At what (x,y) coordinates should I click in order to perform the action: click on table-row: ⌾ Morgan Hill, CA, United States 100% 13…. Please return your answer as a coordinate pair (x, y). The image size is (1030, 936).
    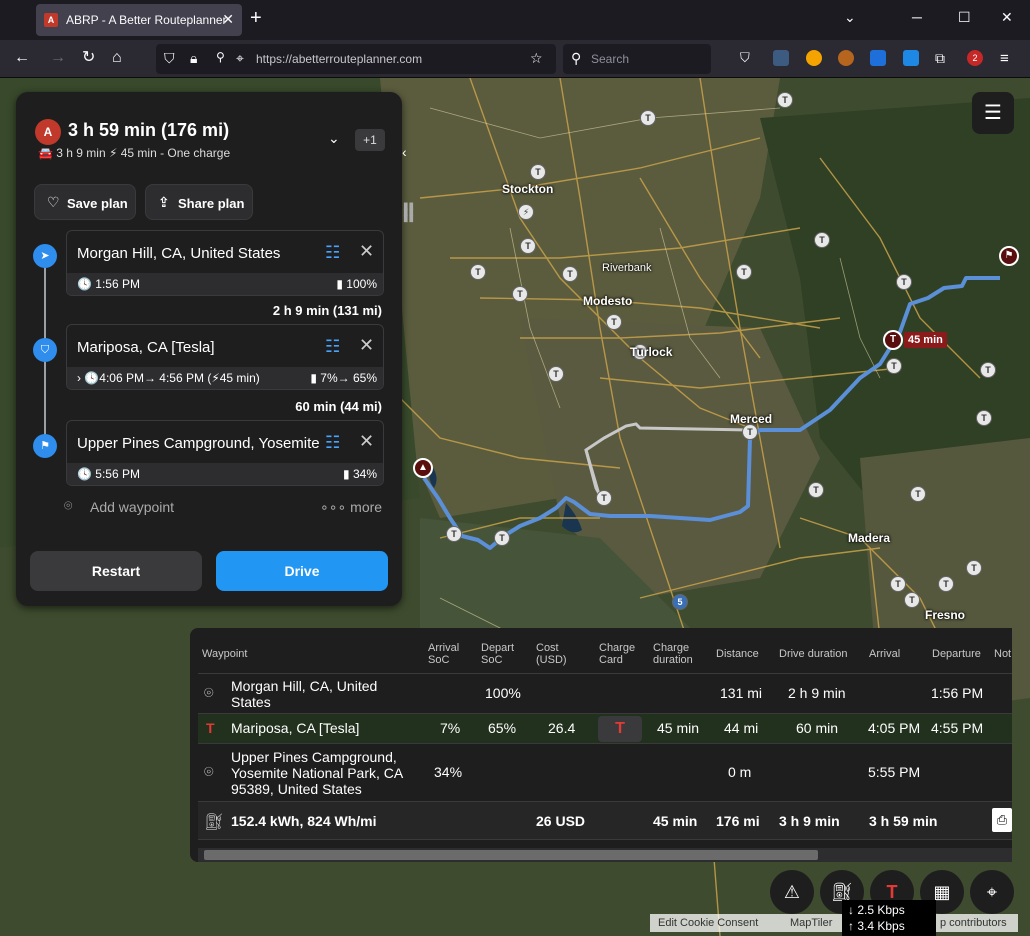
    Looking at the image, I should click on (605, 694).